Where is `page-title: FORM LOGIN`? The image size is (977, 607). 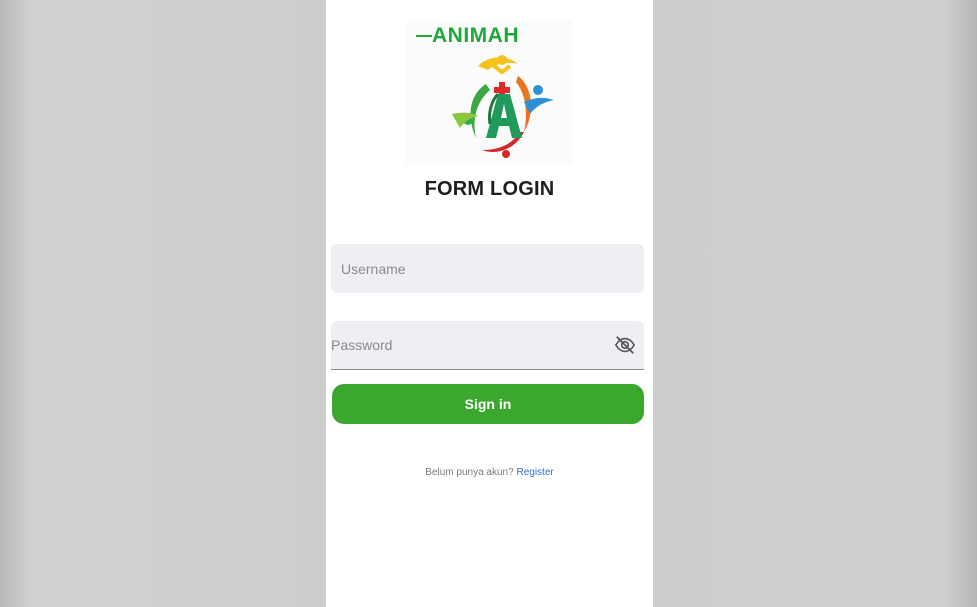 page-title: FORM LOGIN is located at coordinates (489, 189).